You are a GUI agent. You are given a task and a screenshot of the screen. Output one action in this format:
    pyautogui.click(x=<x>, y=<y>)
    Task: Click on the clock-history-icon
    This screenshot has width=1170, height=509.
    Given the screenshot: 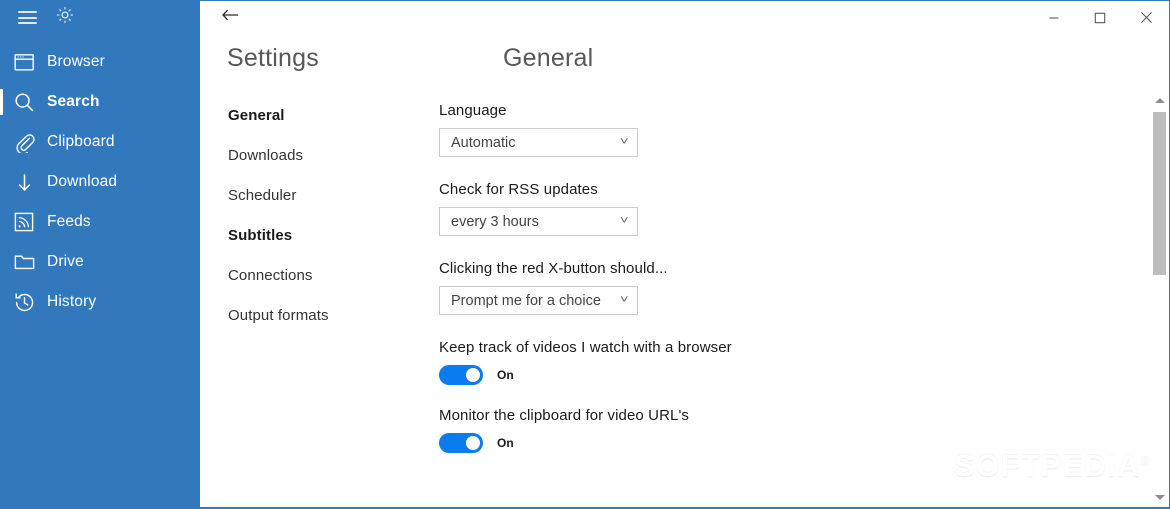 What is the action you would take?
    pyautogui.click(x=29, y=302)
    